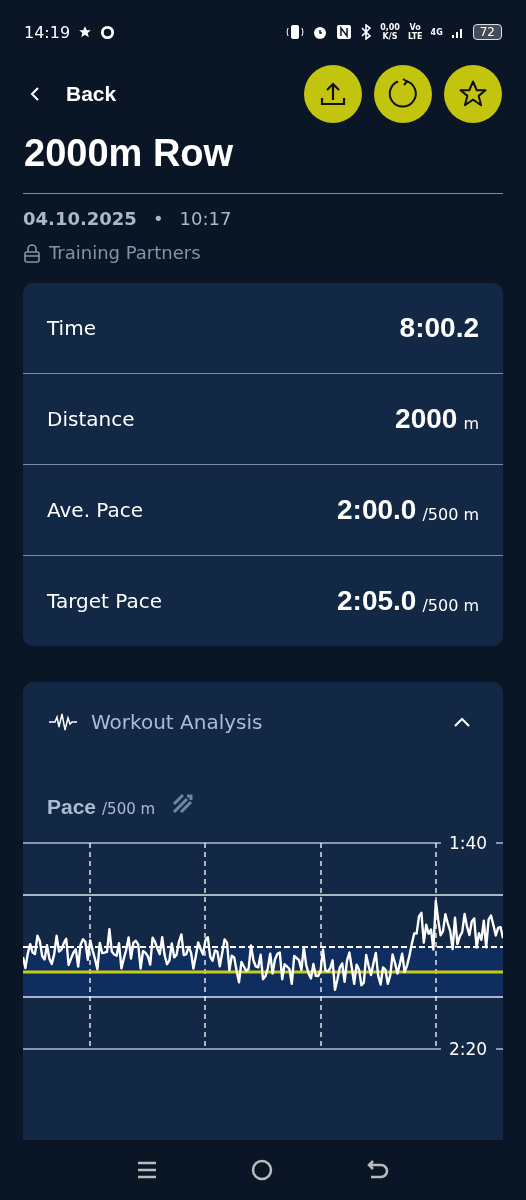 This screenshot has width=526, height=1200. What do you see at coordinates (205, 218) in the screenshot?
I see `workout-time: 10:17` at bounding box center [205, 218].